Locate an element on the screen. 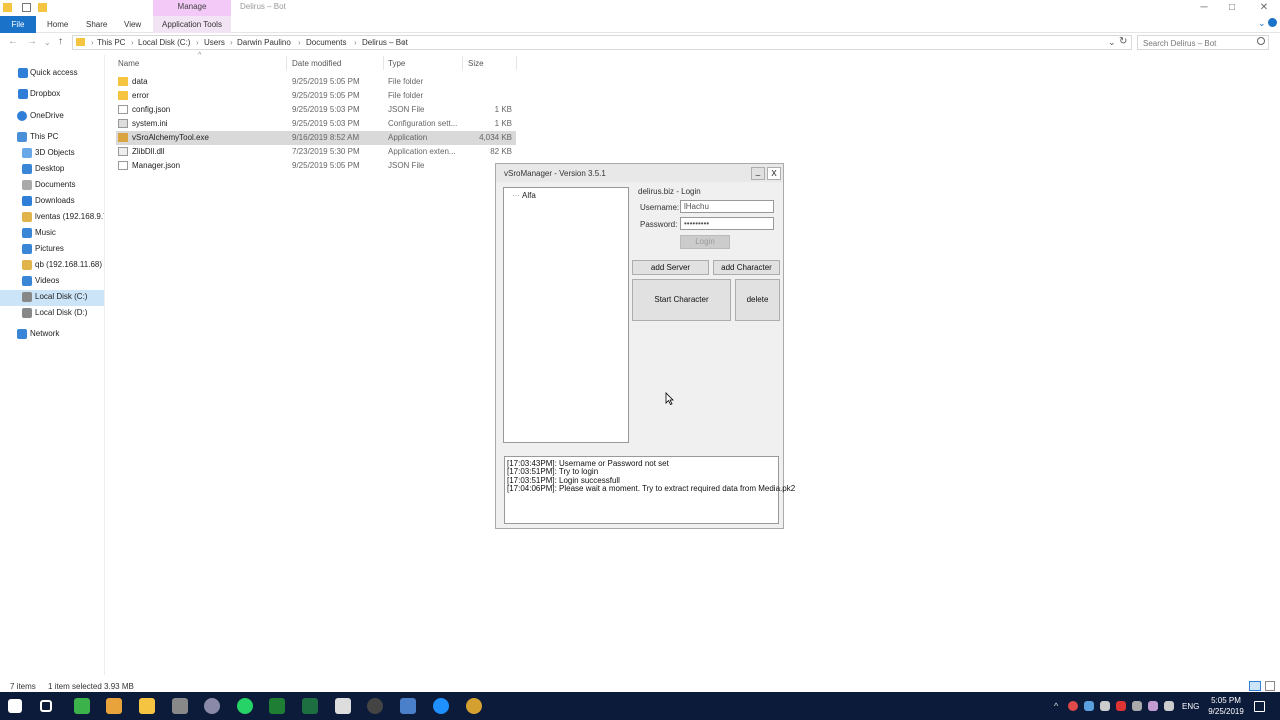 This screenshot has width=1280, height=720. manage-tab: Manage is located at coordinates (192, 8).